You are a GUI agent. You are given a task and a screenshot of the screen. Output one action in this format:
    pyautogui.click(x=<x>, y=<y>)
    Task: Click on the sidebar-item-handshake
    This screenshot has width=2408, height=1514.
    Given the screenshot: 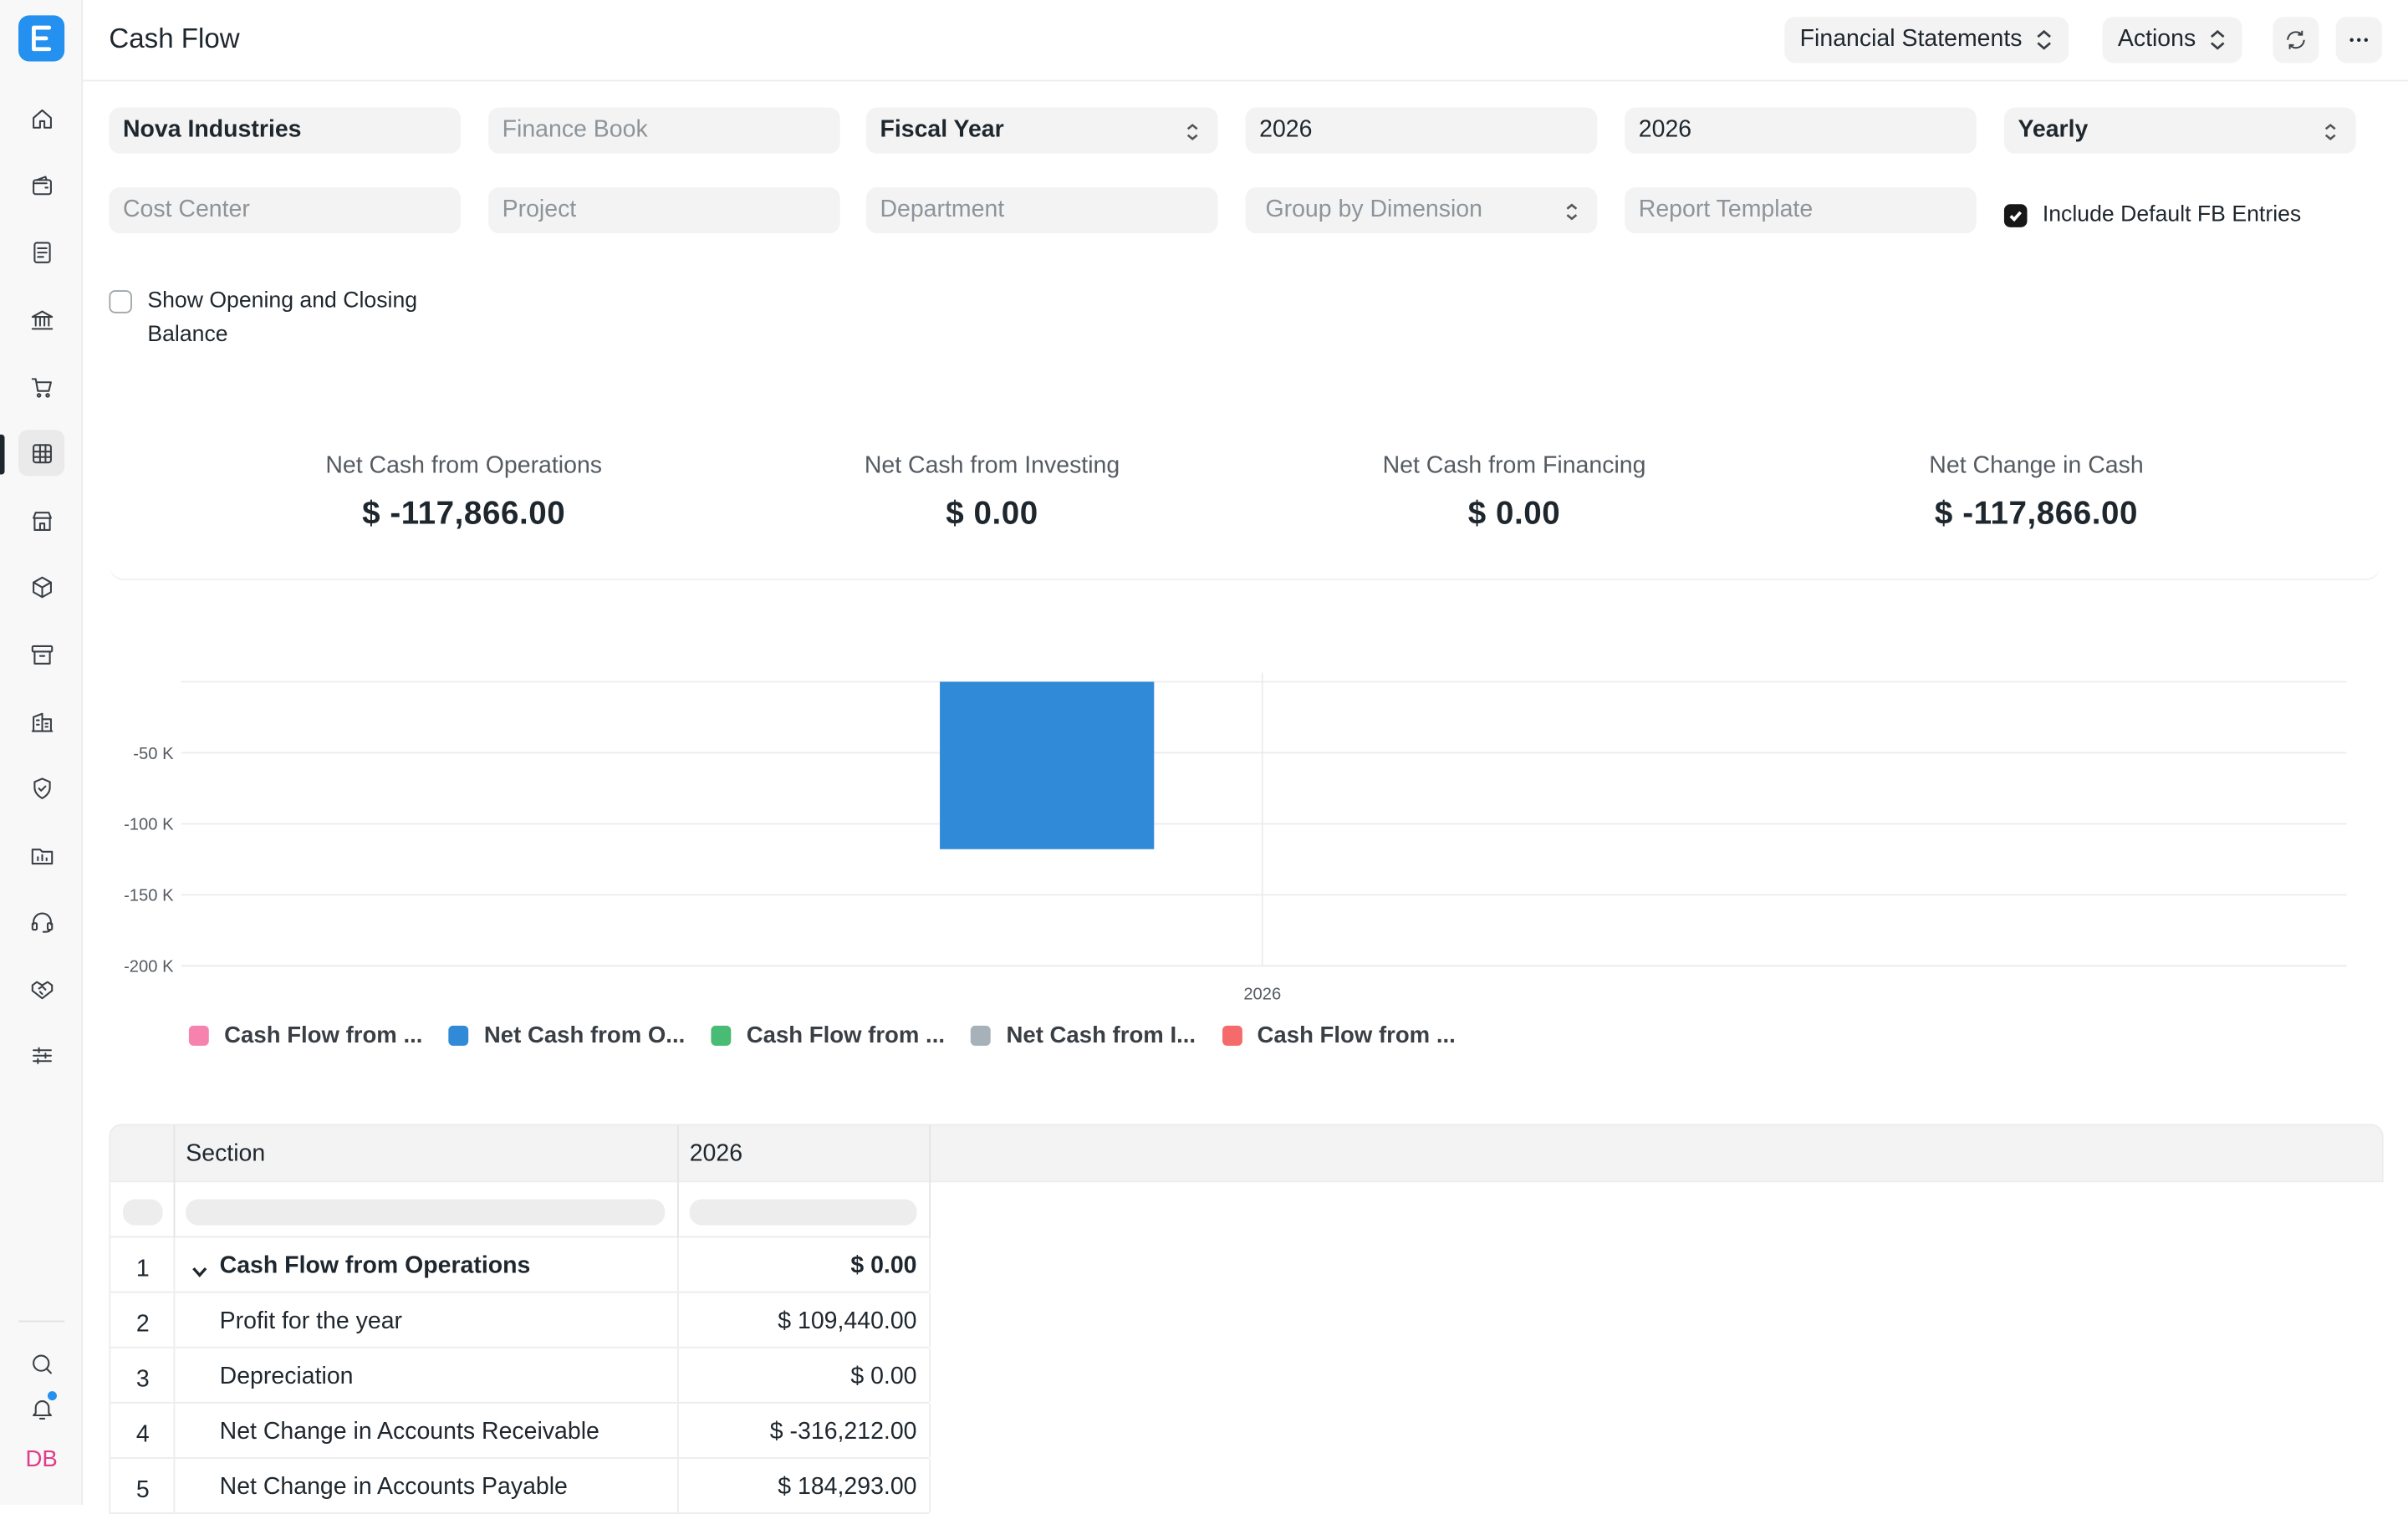 What is the action you would take?
    pyautogui.click(x=41, y=989)
    